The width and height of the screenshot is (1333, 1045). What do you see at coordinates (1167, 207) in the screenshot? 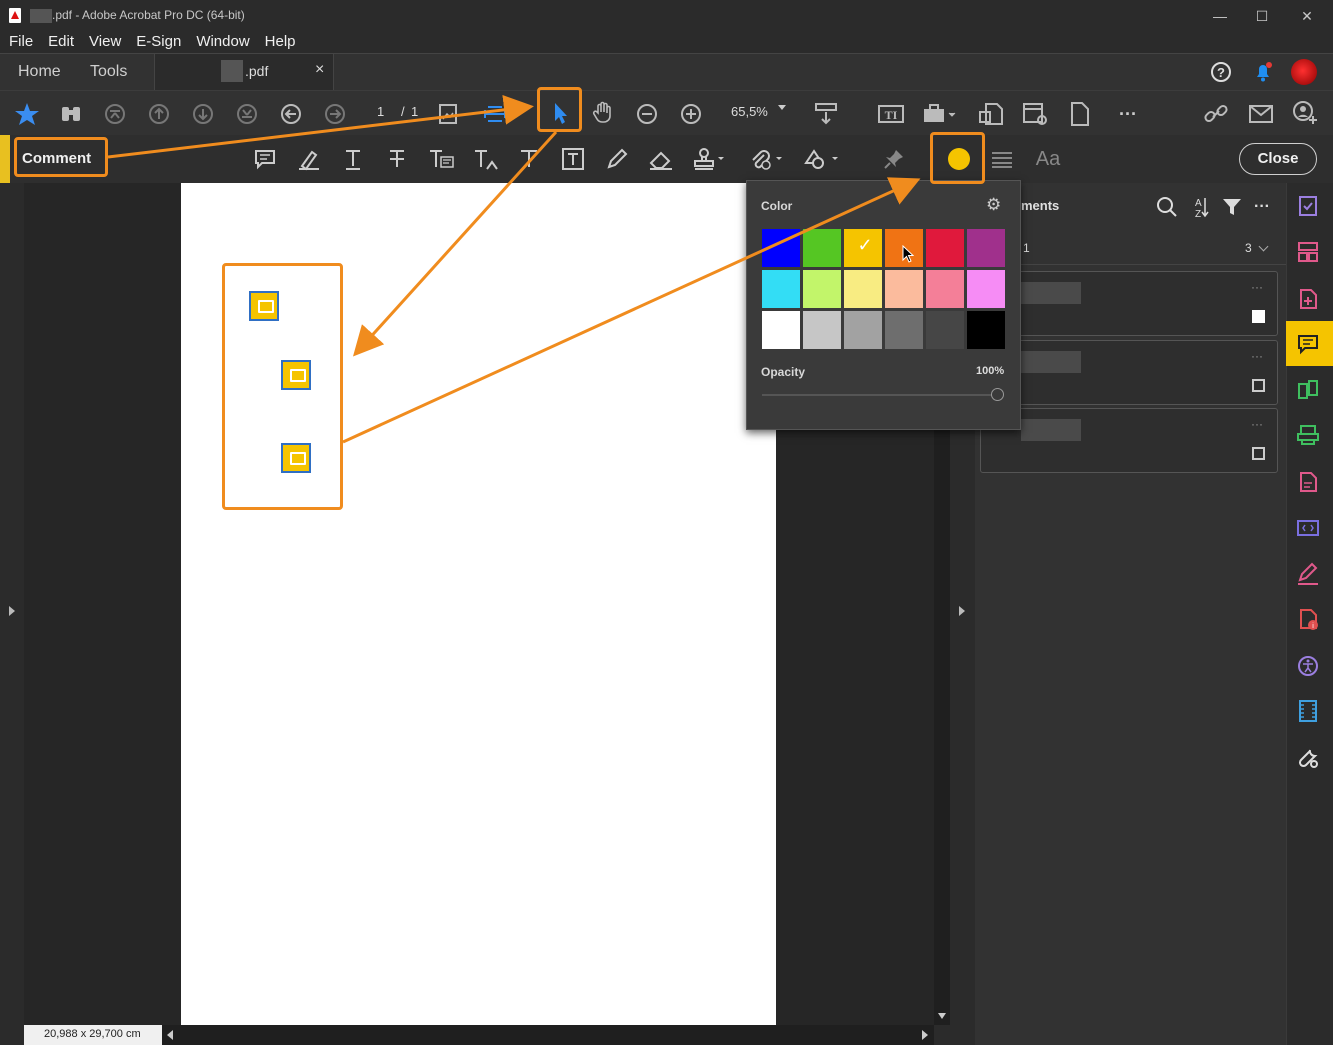
I see `search-icon` at bounding box center [1167, 207].